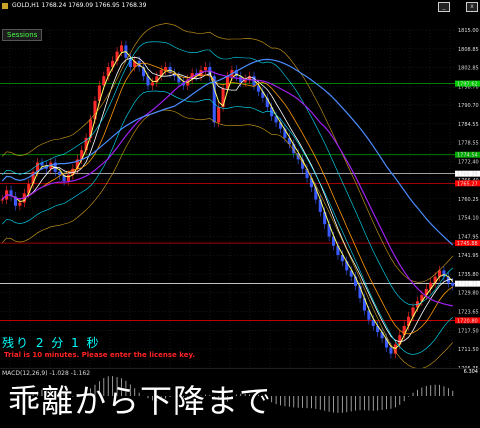 Image resolution: width=480 pixels, height=428 pixels. I want to click on price-tick-label: 1717.50, so click(468, 332).